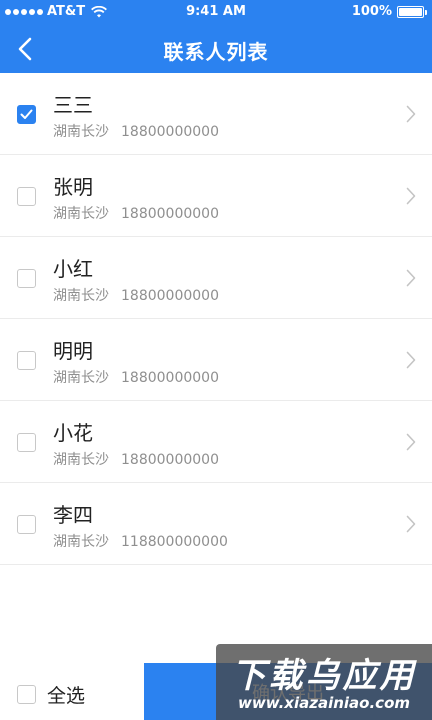 This screenshot has width=432, height=720. I want to click on battery-icon, so click(412, 11).